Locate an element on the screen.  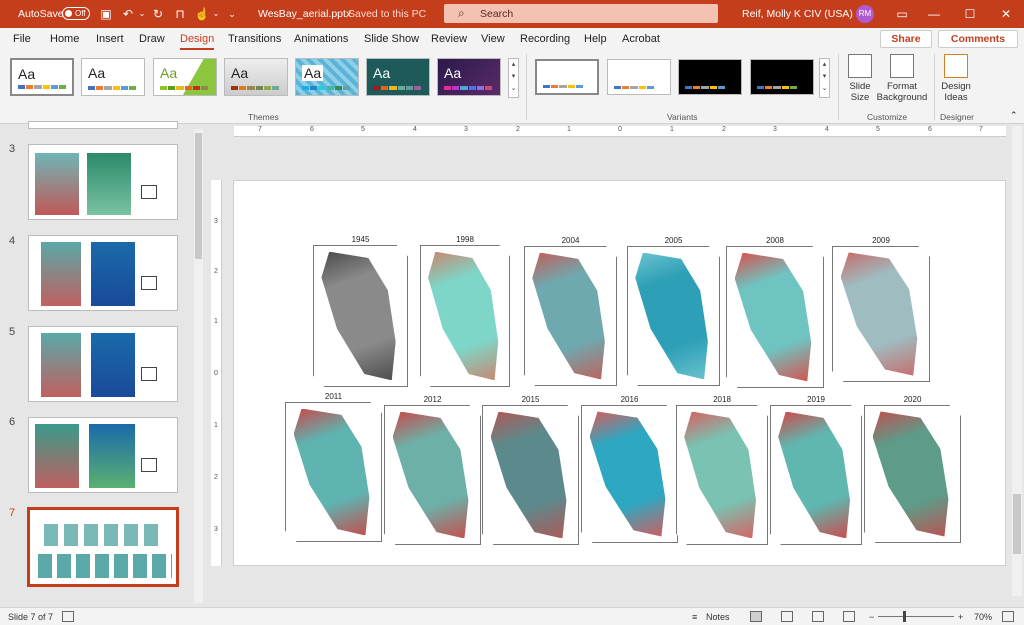
aerial-image-2016 is located at coordinates (629, 474).